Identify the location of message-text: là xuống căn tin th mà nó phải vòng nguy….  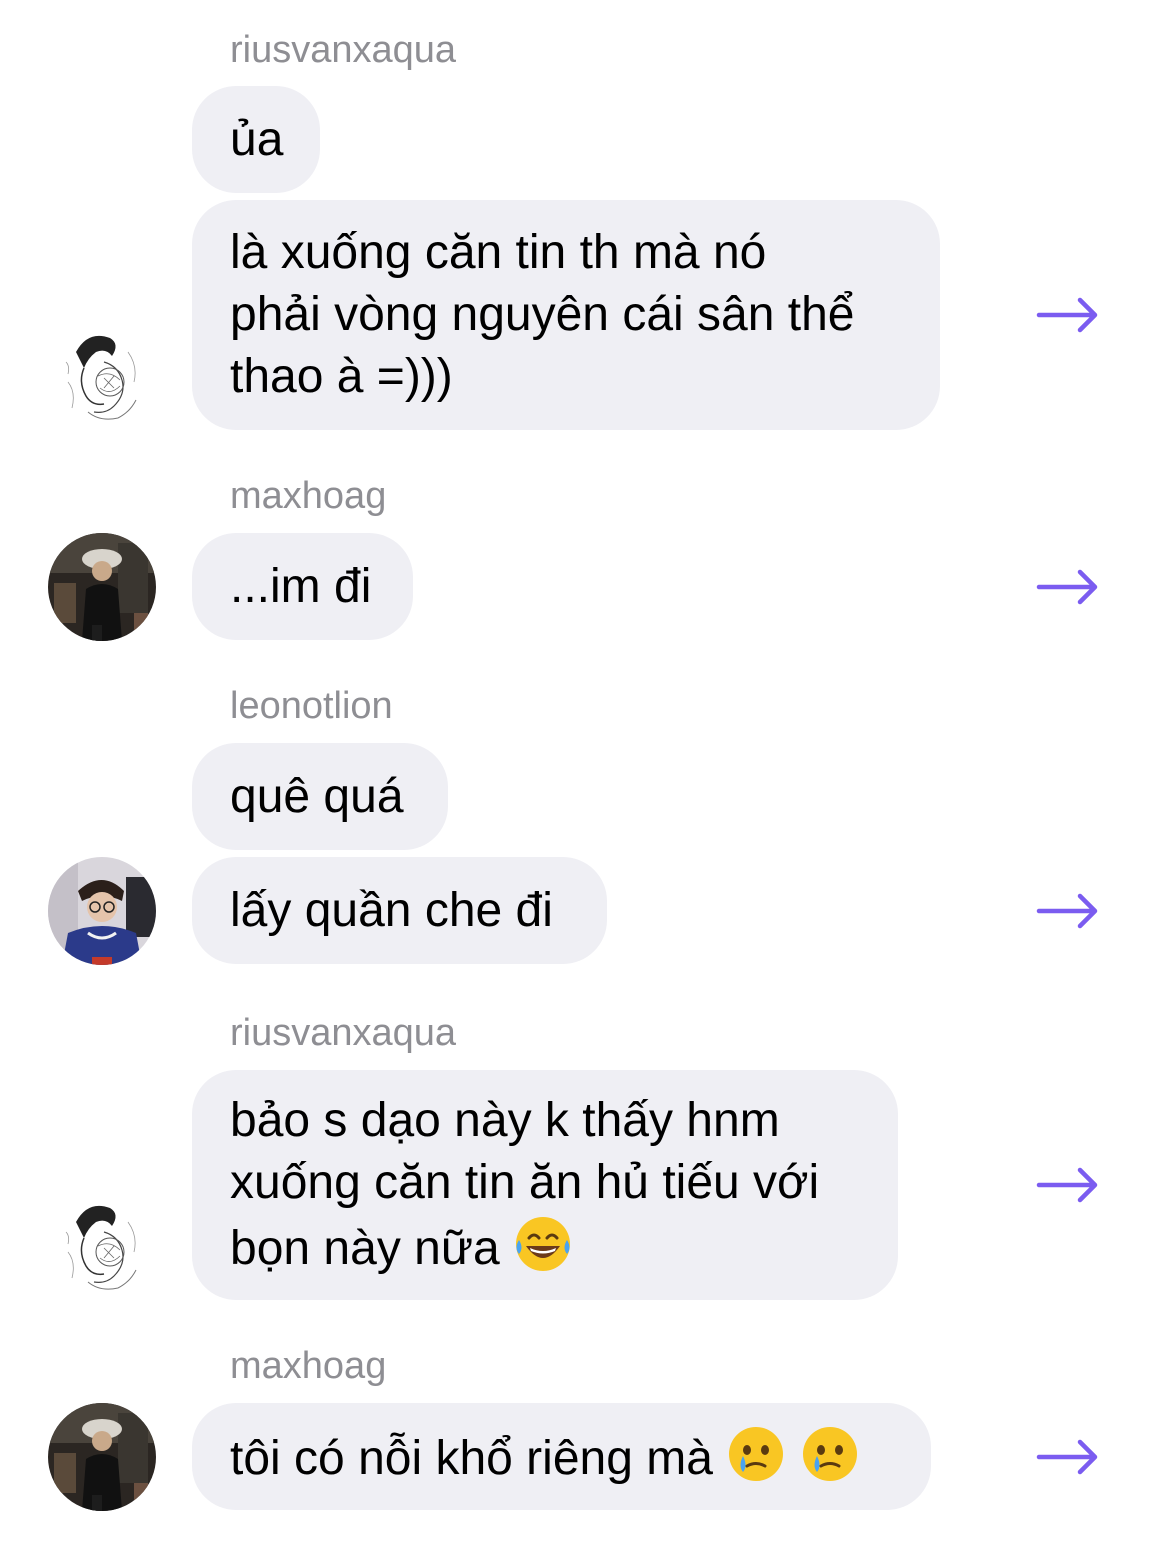
(542, 314).